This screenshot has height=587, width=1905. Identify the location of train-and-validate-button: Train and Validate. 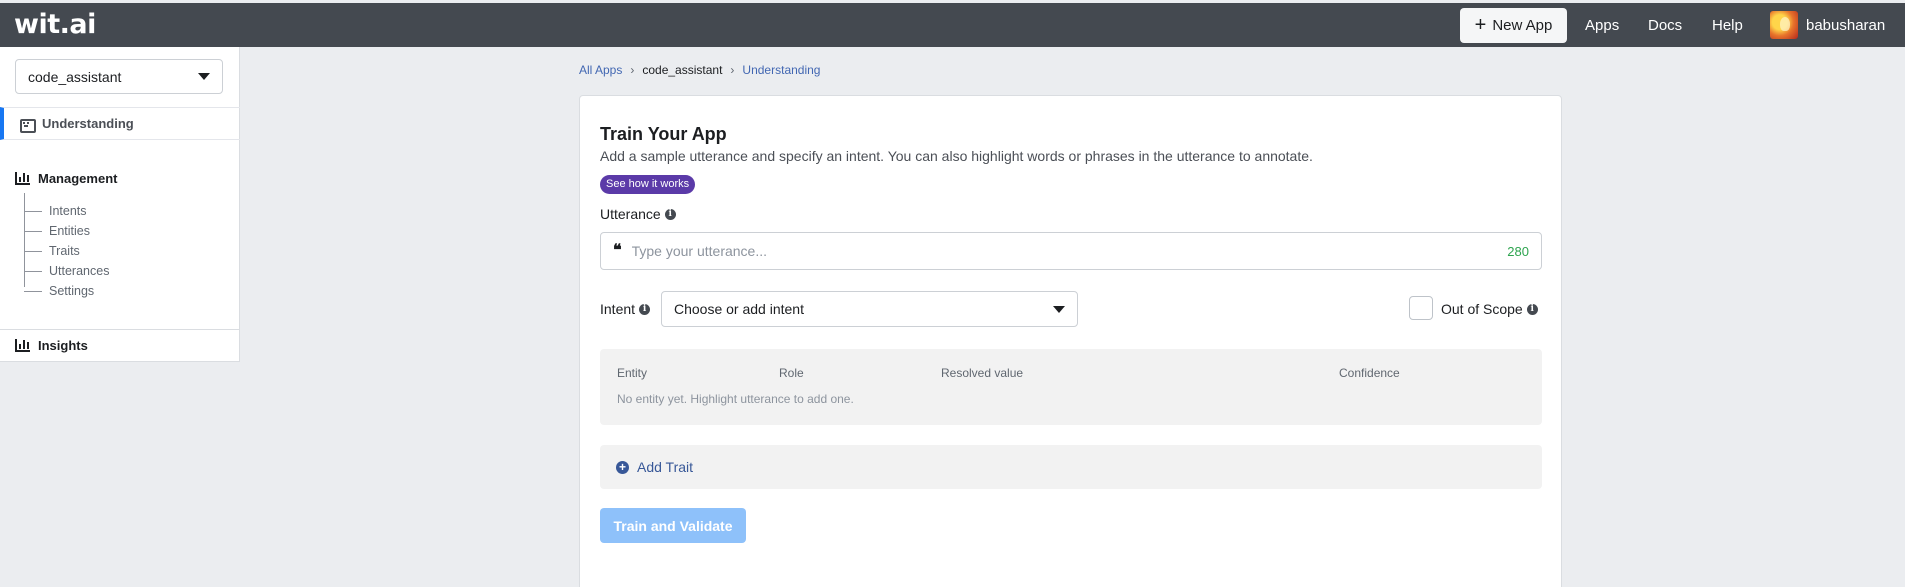
(673, 525).